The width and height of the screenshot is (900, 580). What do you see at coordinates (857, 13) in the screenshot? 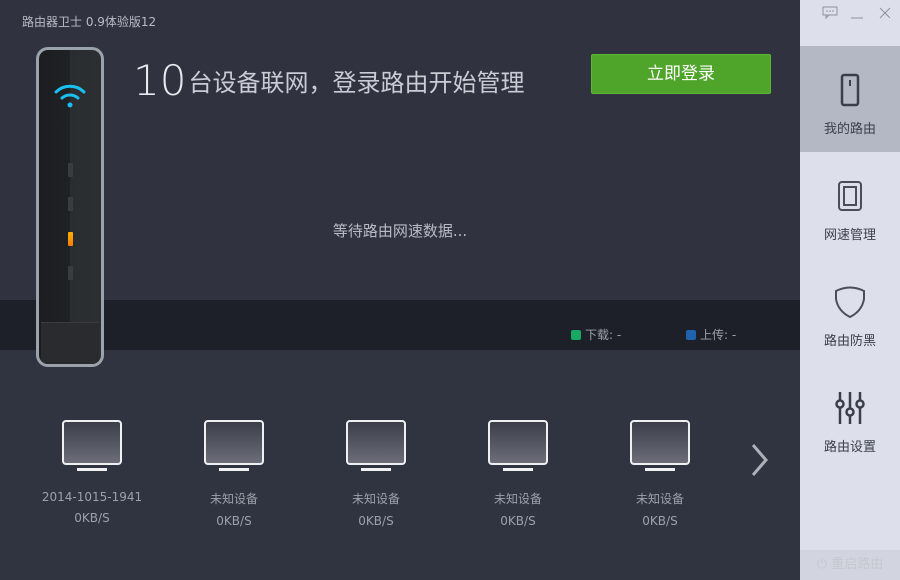
I see `minimize-icon` at bounding box center [857, 13].